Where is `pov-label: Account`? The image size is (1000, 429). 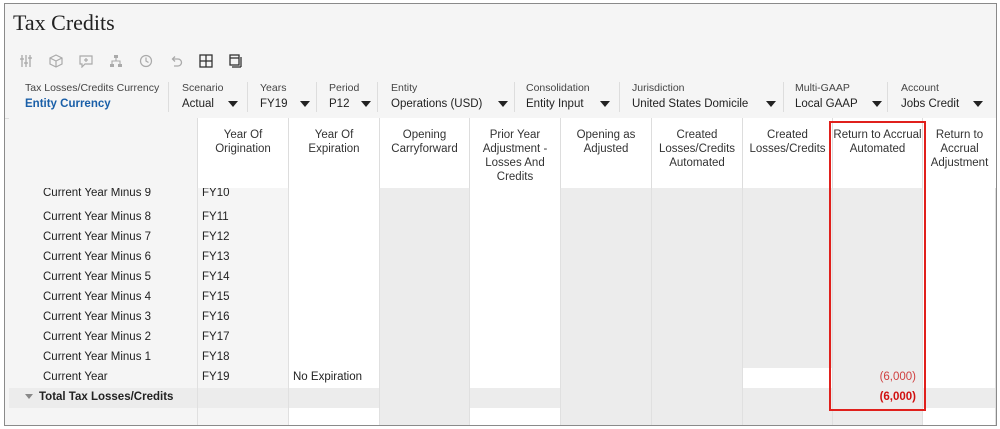
pov-label: Account is located at coordinates (920, 88).